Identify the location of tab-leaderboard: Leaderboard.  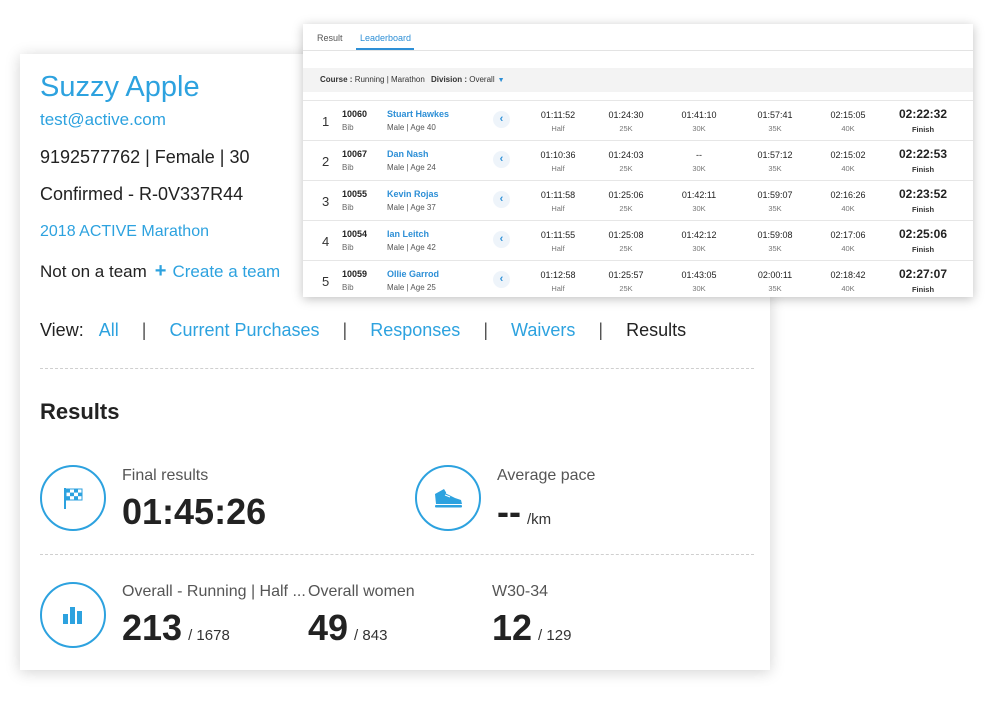
(385, 38).